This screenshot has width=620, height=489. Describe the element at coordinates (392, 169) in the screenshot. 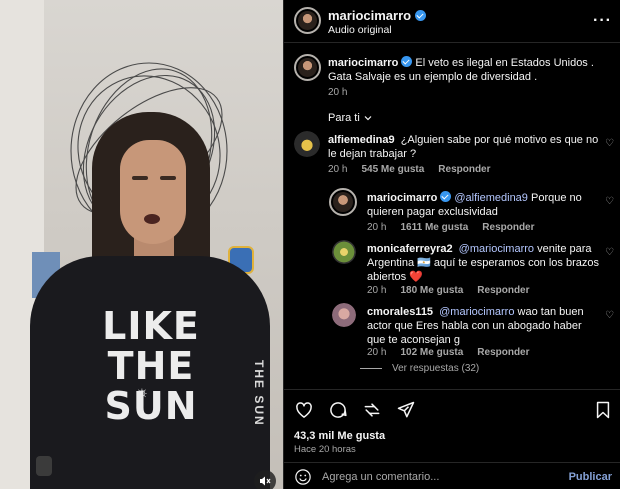

I see `comment-likes: 545 Me gusta` at that location.